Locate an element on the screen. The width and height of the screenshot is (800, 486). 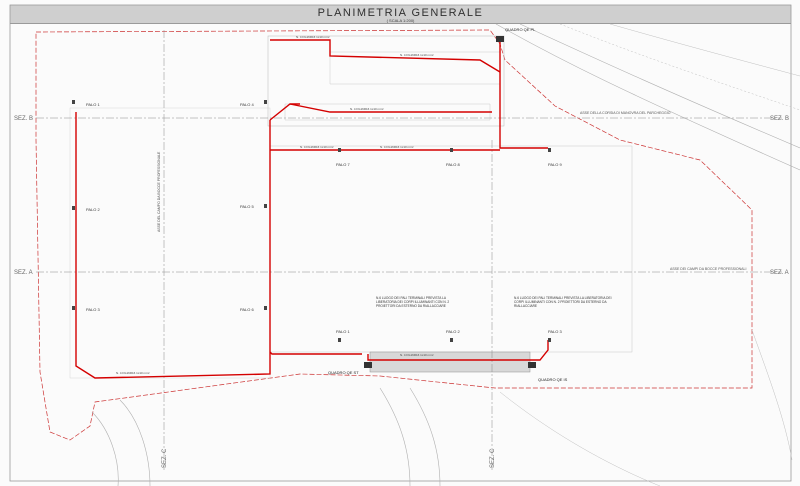
panel-qe-st-label: QUADRO QE ST is located at coordinates (343, 372).